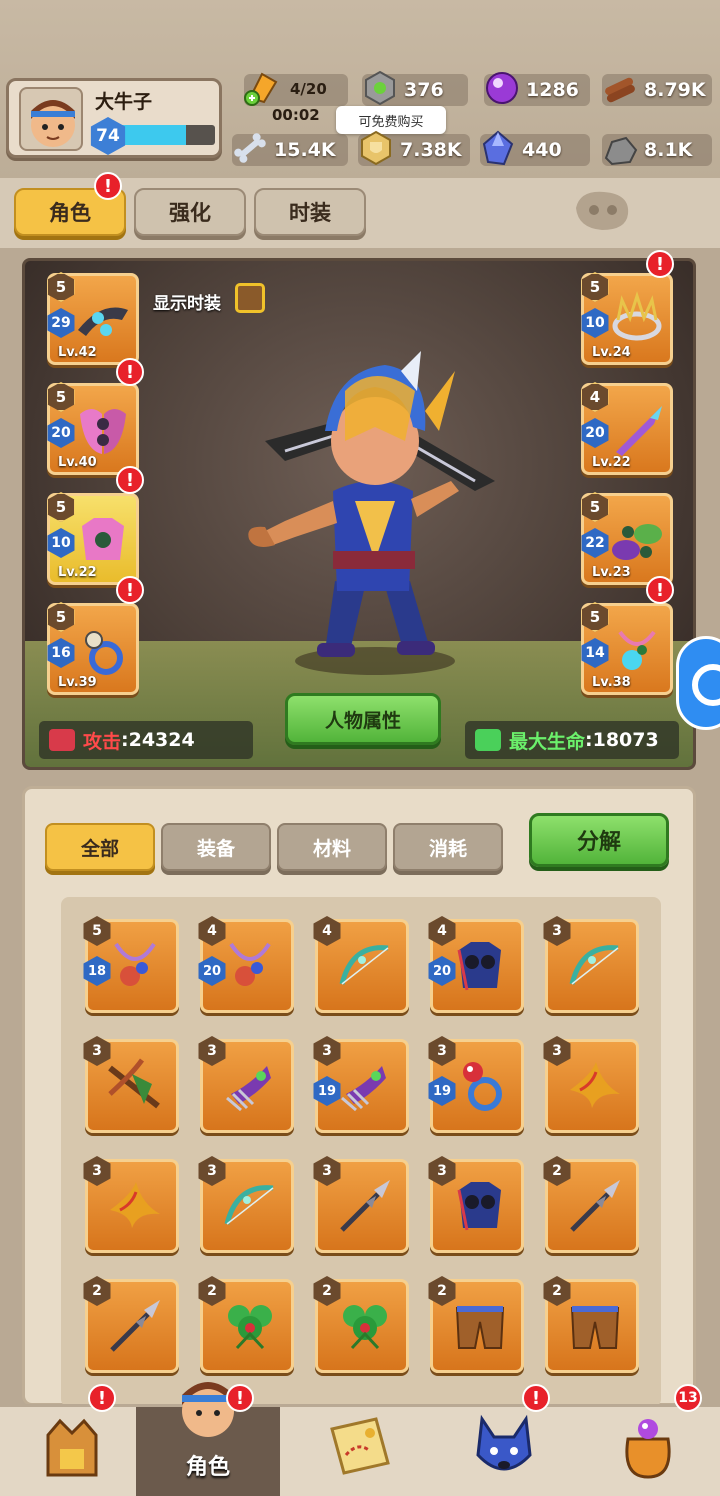 This screenshot has width=720, height=1496. Describe the element at coordinates (365, 1327) in the screenshot. I see `clover-icon` at that location.